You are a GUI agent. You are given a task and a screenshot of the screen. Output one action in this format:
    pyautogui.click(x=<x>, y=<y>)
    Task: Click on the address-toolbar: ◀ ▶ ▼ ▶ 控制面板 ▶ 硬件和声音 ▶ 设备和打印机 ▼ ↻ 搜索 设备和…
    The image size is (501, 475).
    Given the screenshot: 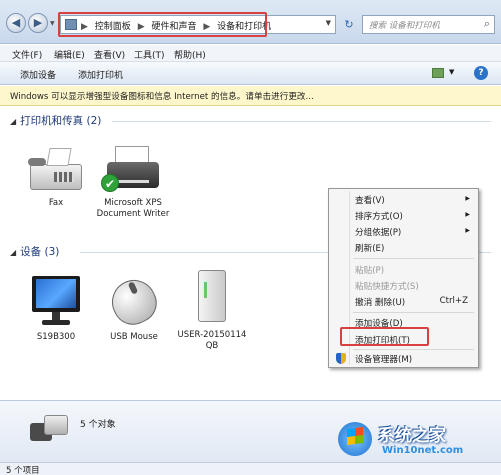 What is the action you would take?
    pyautogui.click(x=250, y=22)
    